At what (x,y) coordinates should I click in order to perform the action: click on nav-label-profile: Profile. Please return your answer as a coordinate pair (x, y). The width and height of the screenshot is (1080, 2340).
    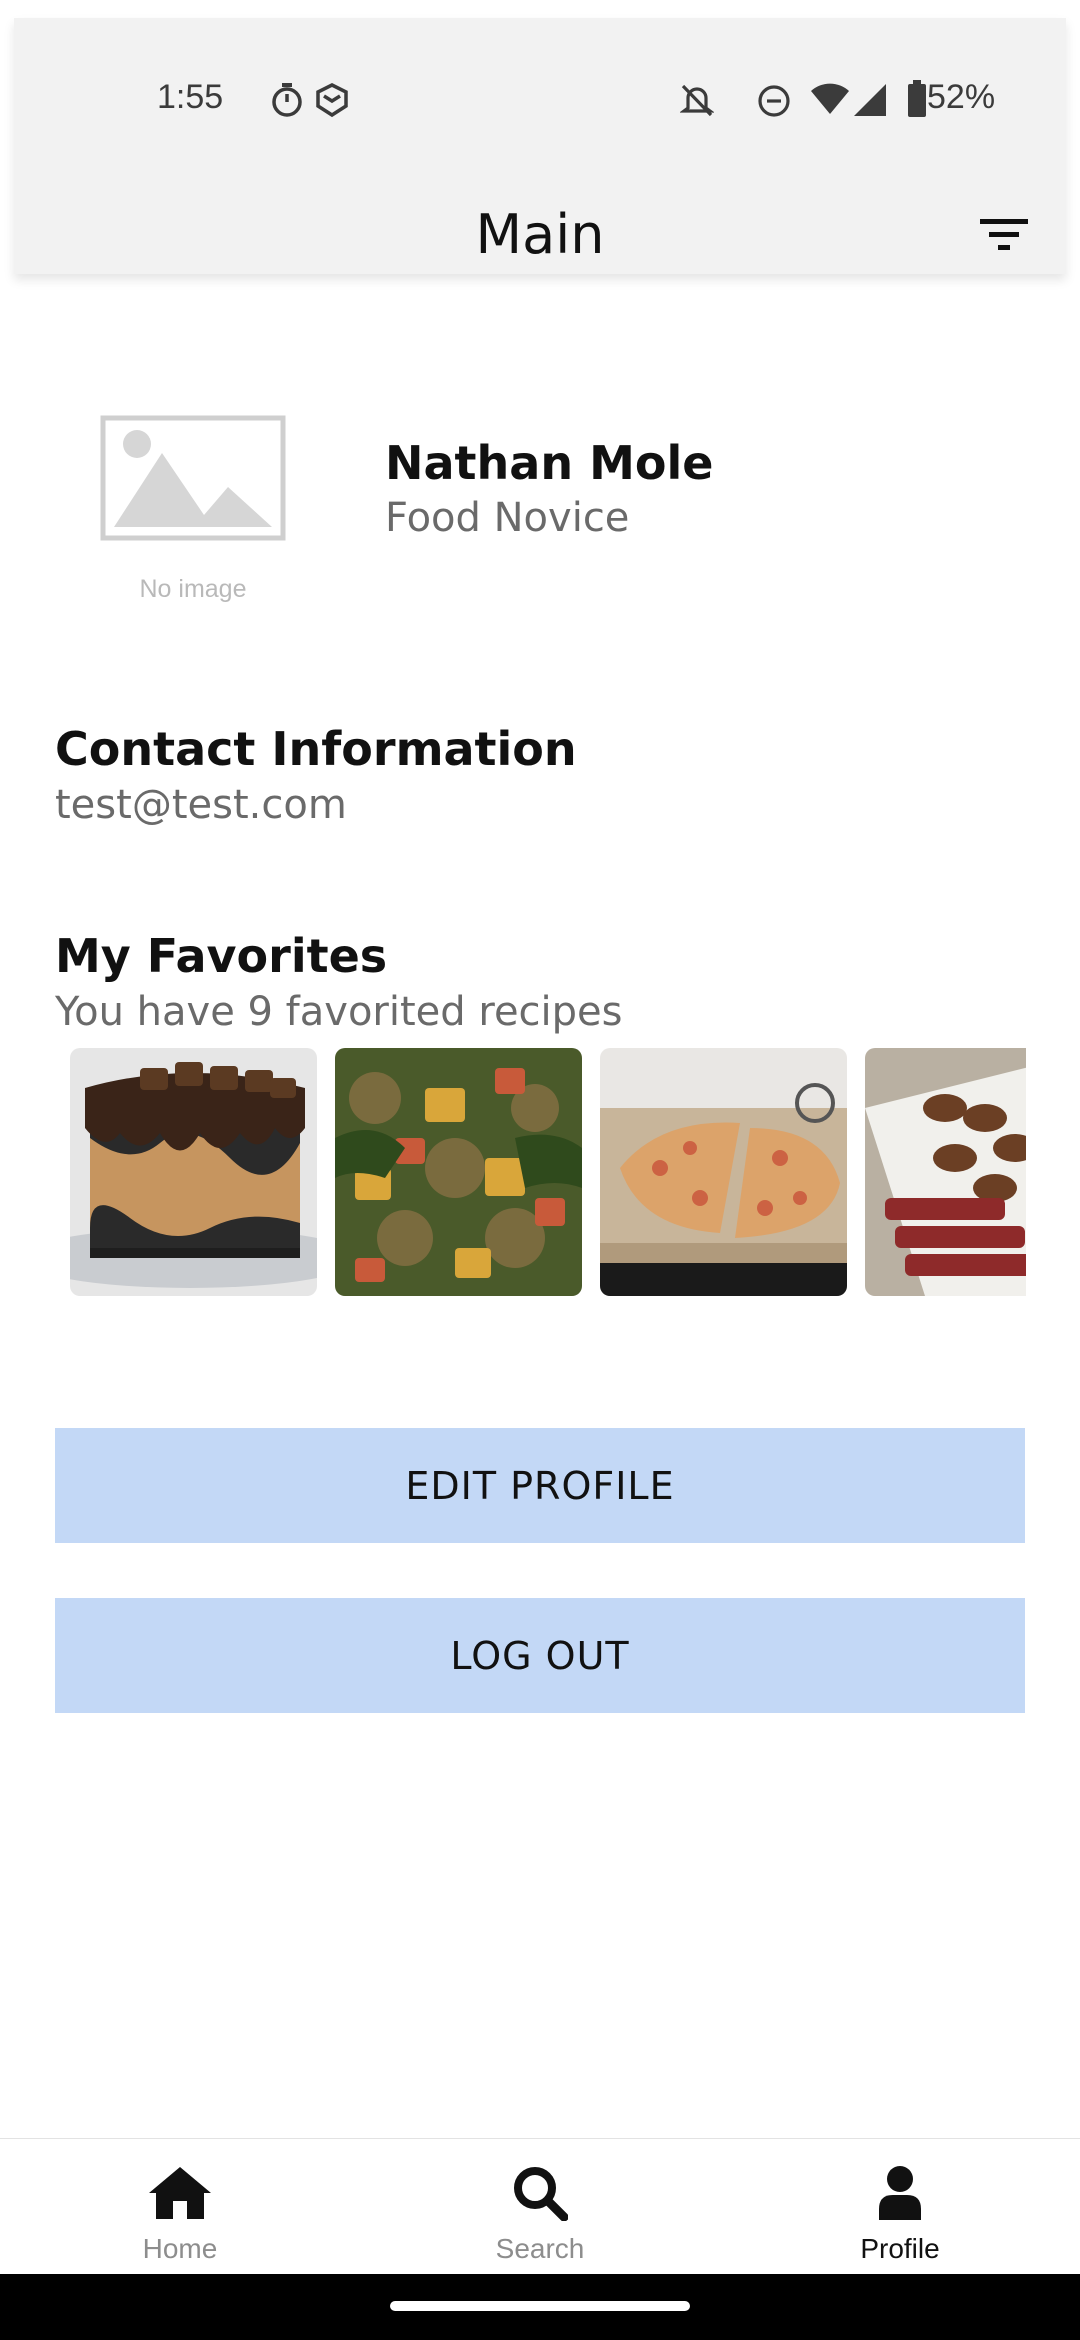
    Looking at the image, I should click on (900, 2248).